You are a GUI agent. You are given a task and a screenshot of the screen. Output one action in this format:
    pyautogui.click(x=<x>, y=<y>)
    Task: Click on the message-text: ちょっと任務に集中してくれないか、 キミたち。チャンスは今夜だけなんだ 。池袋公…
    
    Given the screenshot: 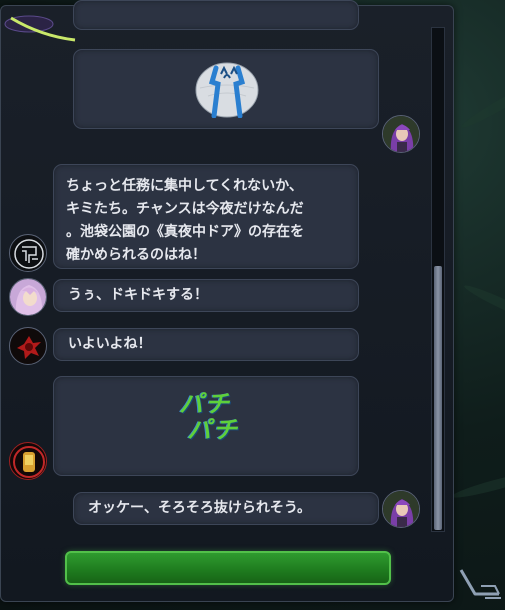 What is the action you would take?
    pyautogui.click(x=185, y=220)
    